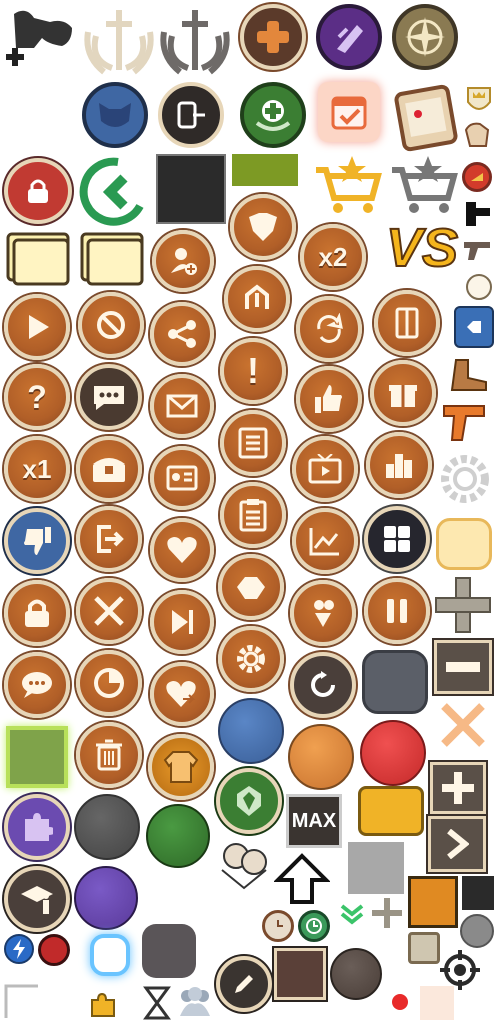  Describe the element at coordinates (107, 827) in the screenshot. I see `grey-circle-icon` at that location.